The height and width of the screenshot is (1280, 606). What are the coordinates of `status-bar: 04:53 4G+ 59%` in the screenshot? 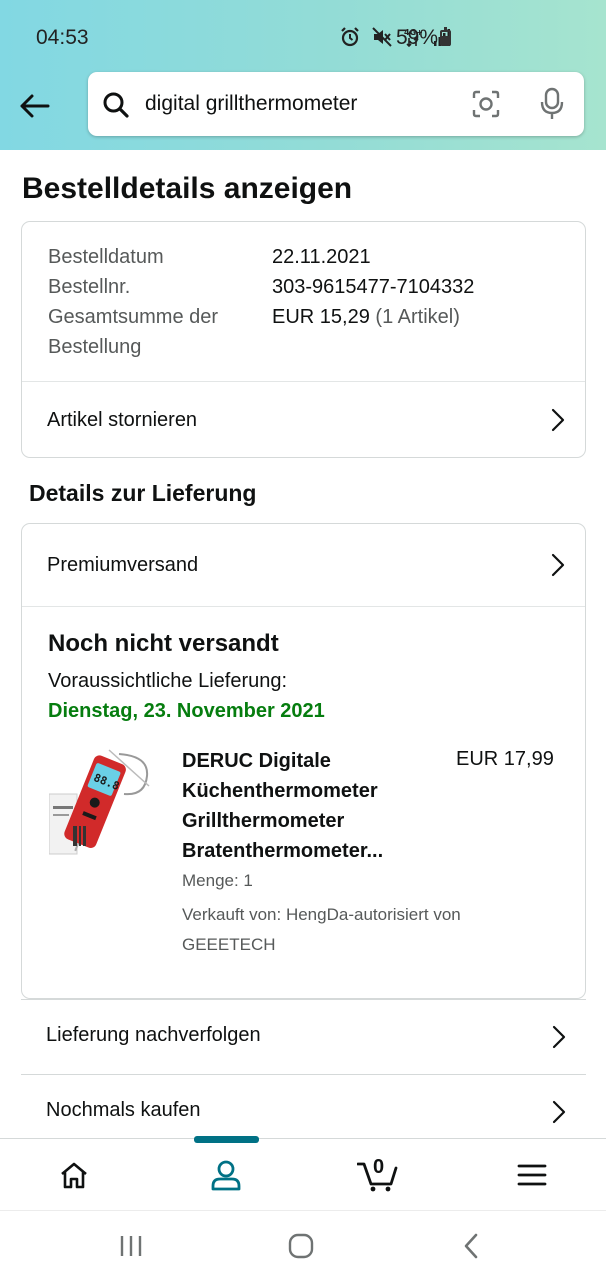 It's located at (303, 36).